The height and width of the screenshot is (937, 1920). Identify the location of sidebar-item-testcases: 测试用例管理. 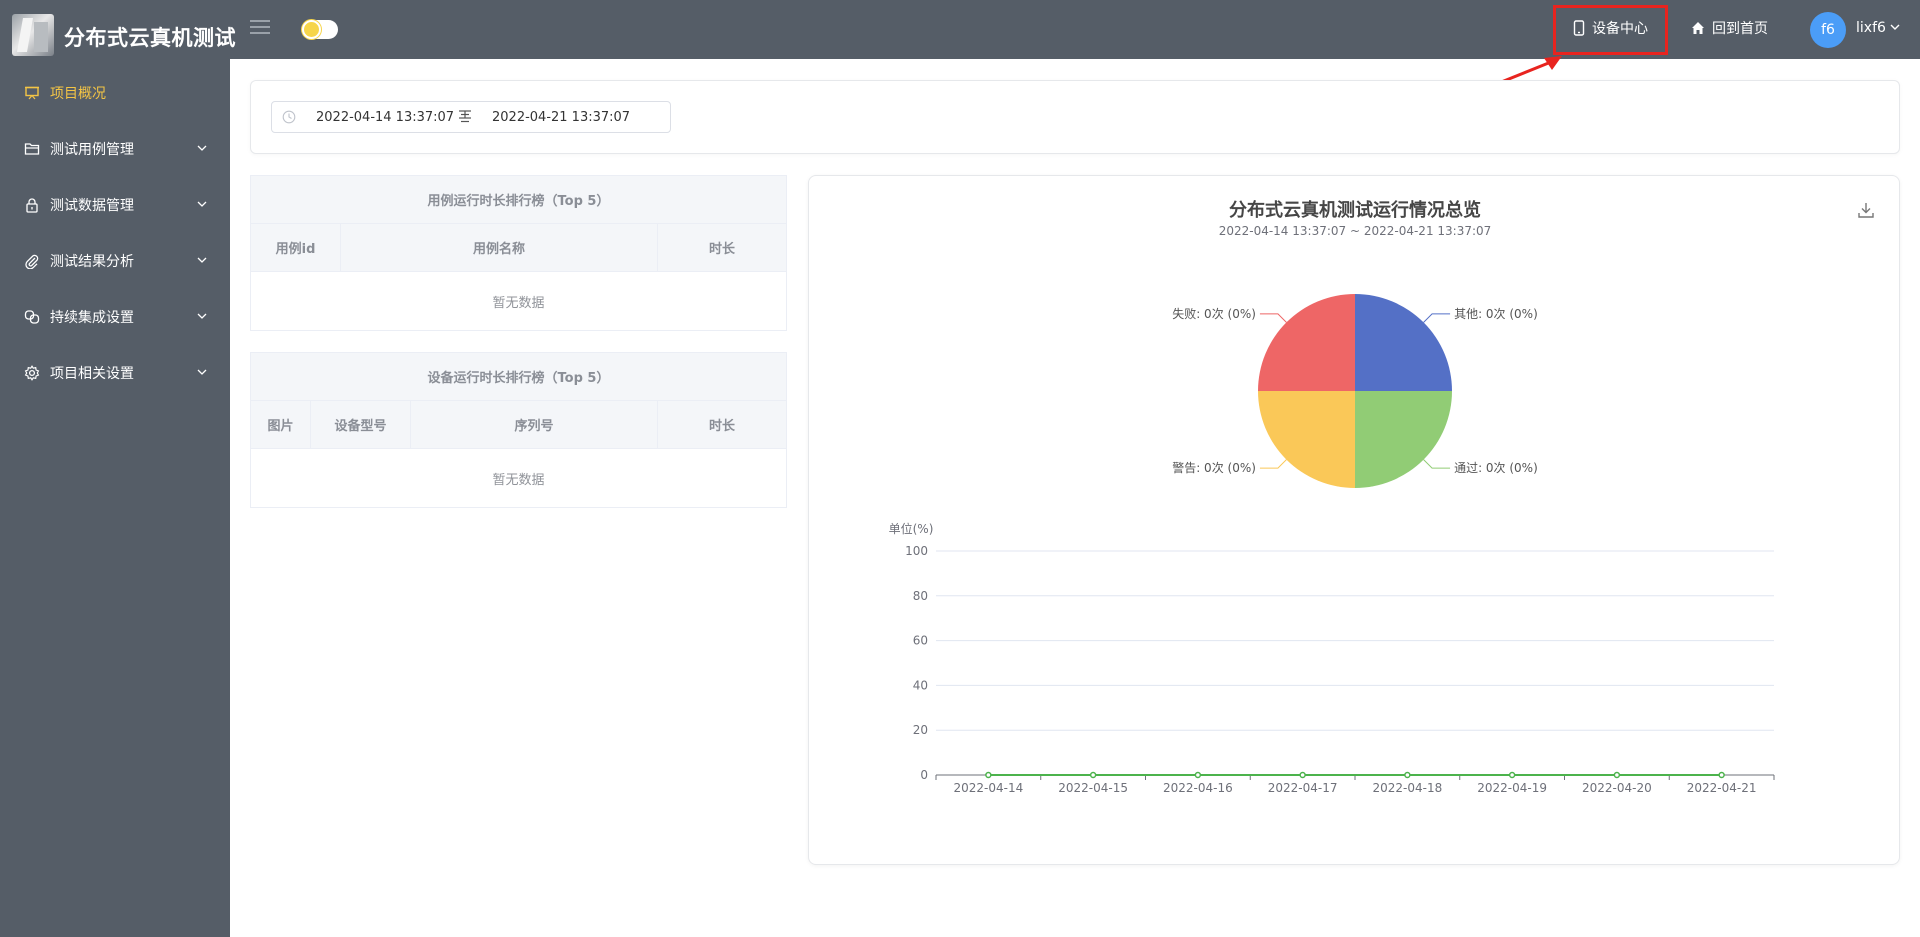
(115, 149).